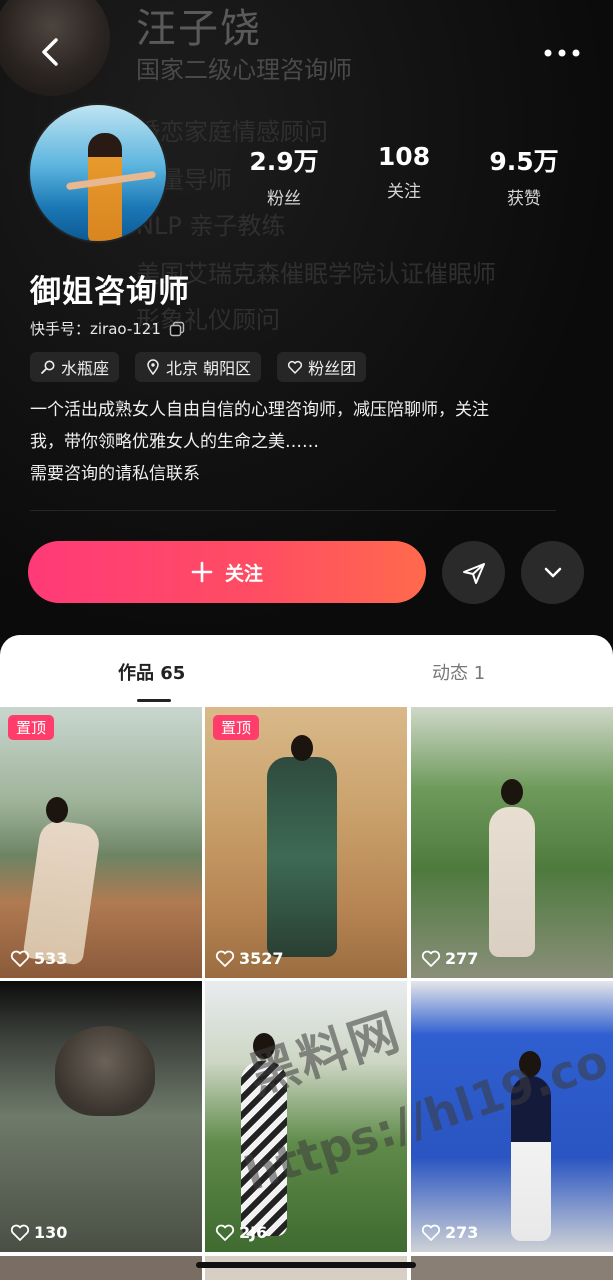  What do you see at coordinates (51, 1232) in the screenshot?
I see `likes-value: 130` at bounding box center [51, 1232].